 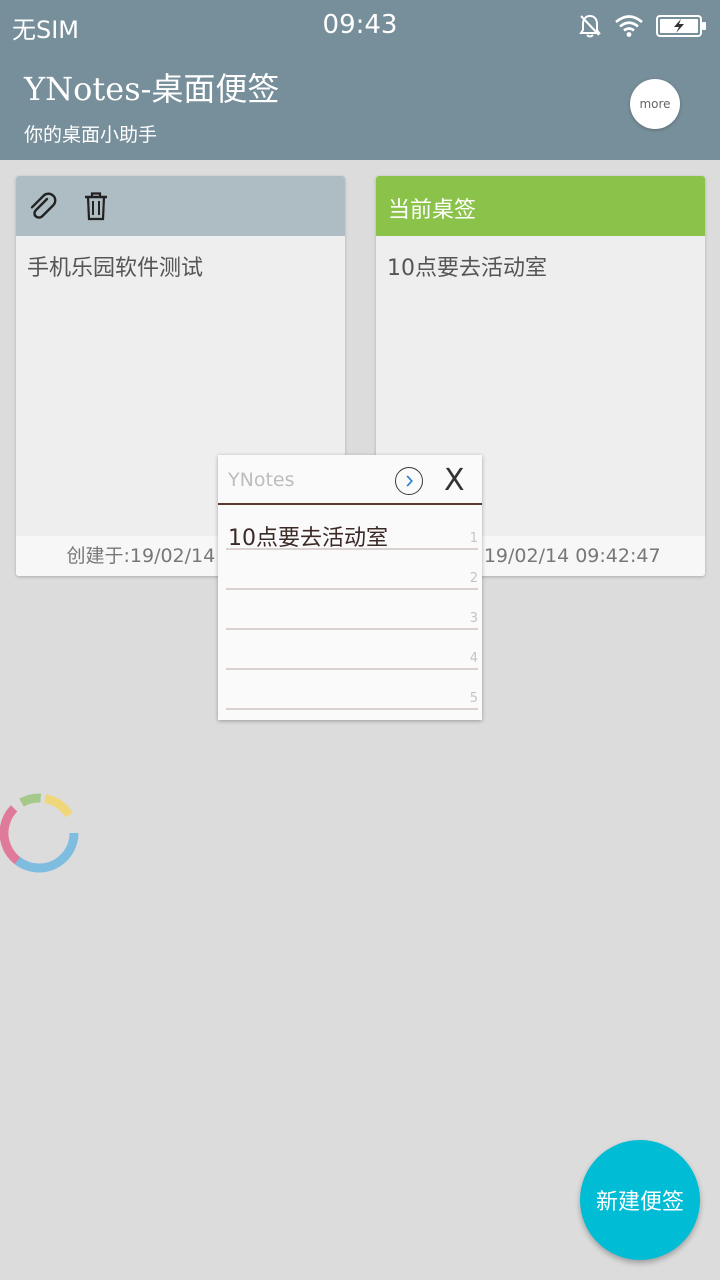 What do you see at coordinates (473, 538) in the screenshot?
I see `line-number: 1` at bounding box center [473, 538].